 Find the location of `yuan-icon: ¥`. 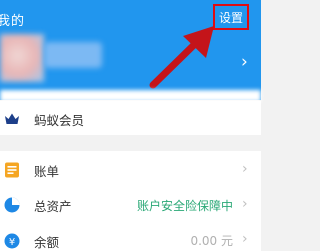

yuan-icon: ¥ is located at coordinates (12, 241).